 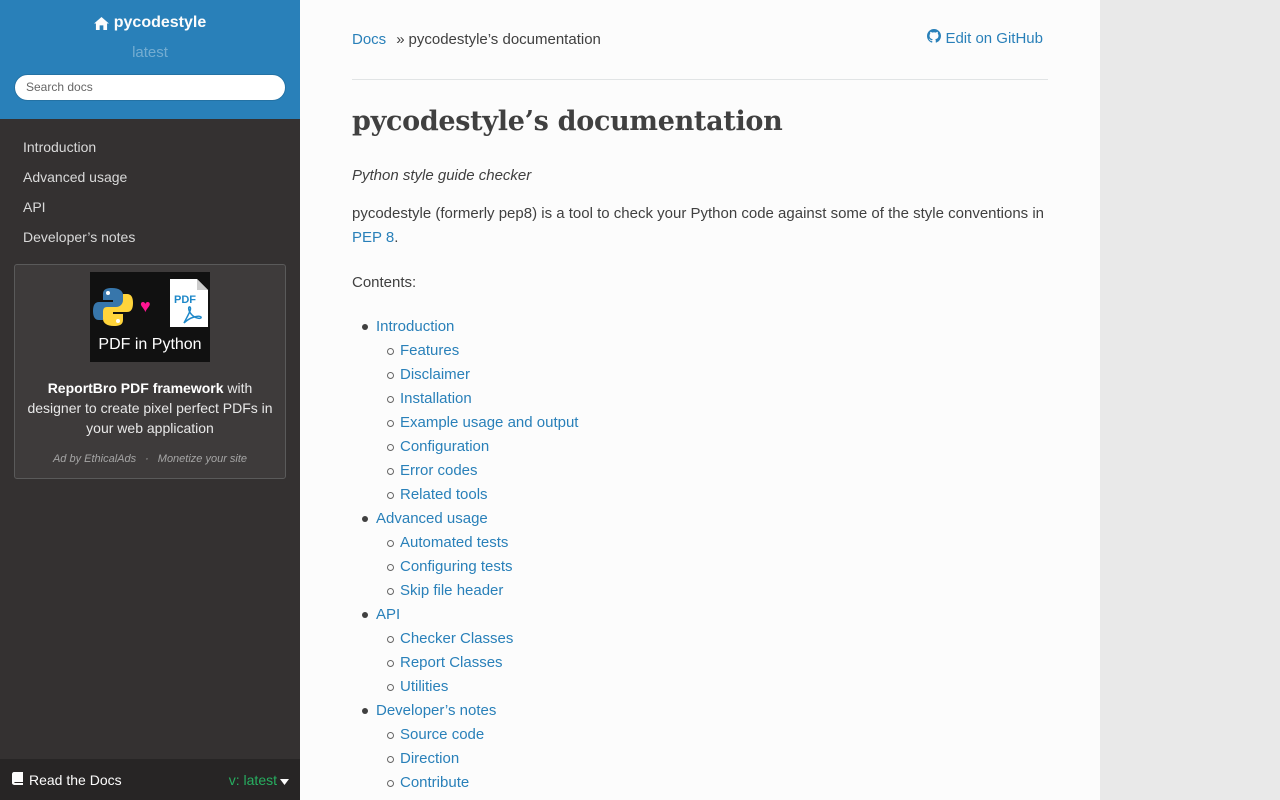 I want to click on toc-subitem: Configuration, so click(x=717, y=447).